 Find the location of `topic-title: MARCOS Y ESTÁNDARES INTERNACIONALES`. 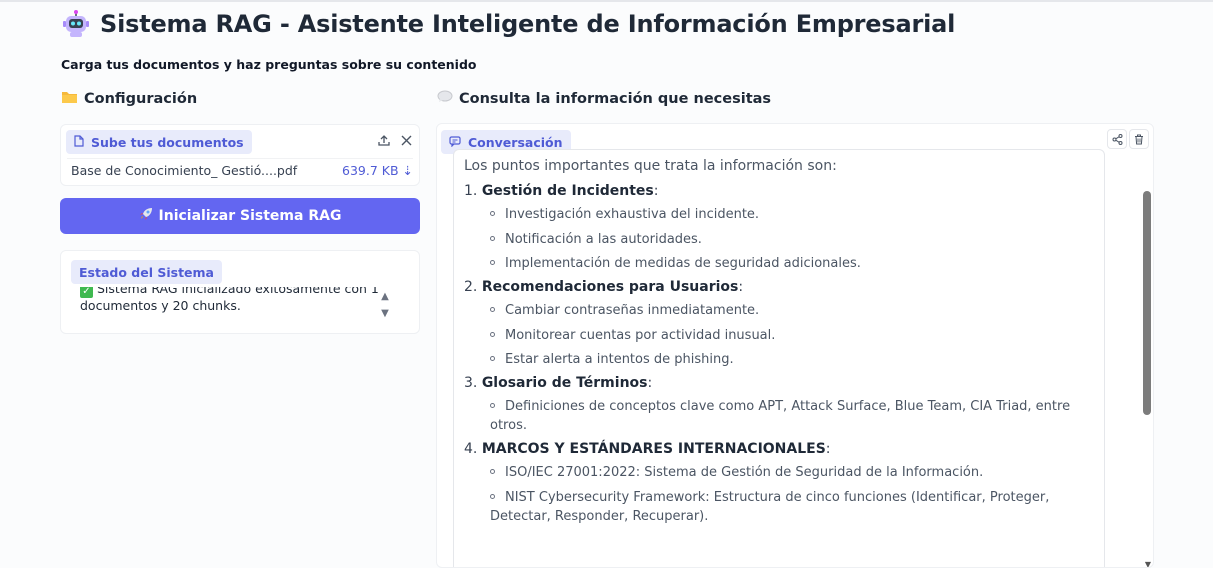

topic-title: MARCOS Y ESTÁNDARES INTERNACIONALES is located at coordinates (653, 449).